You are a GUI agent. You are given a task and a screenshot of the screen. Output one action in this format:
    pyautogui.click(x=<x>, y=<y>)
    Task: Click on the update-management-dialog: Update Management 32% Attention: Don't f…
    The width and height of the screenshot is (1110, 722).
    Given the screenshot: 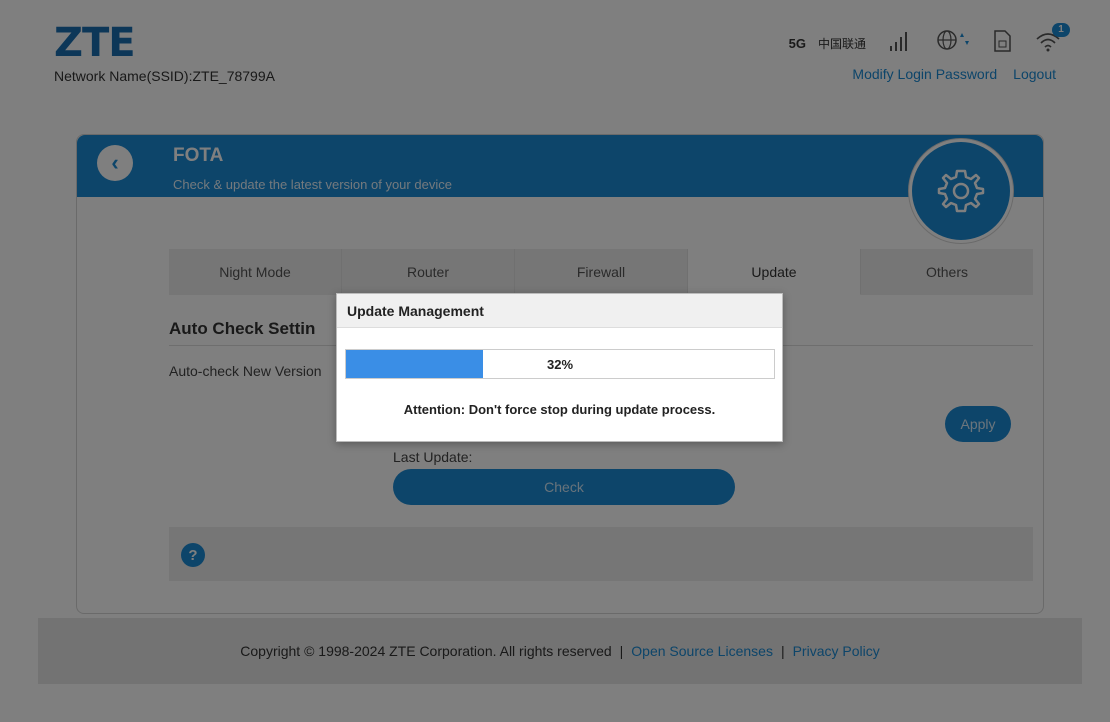 What is the action you would take?
    pyautogui.click(x=559, y=367)
    